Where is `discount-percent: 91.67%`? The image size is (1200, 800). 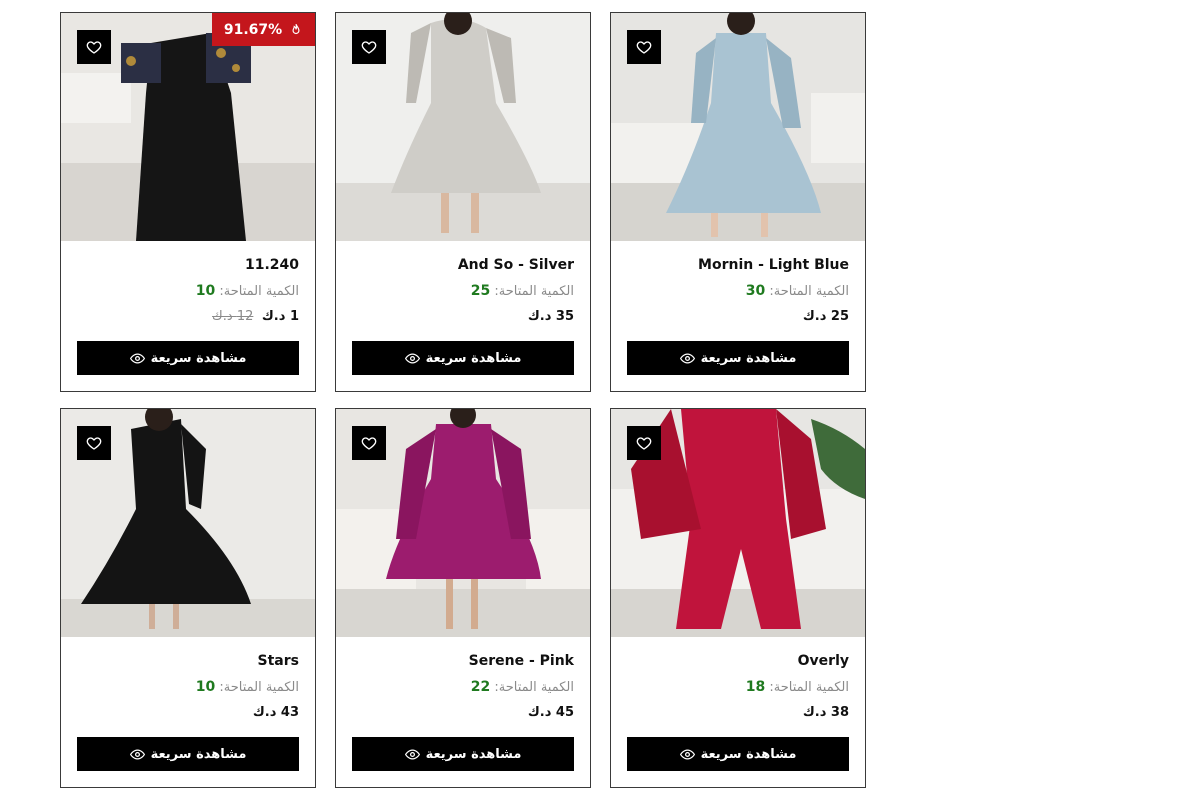
discount-percent: 91.67% is located at coordinates (253, 29).